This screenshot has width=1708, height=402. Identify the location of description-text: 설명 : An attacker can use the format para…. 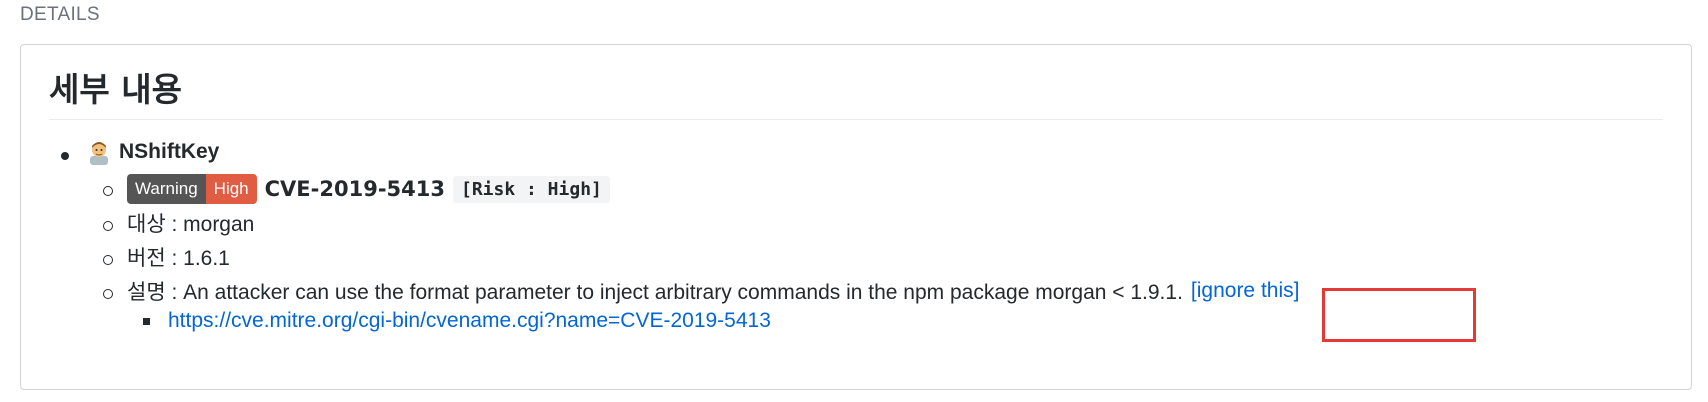
(655, 292).